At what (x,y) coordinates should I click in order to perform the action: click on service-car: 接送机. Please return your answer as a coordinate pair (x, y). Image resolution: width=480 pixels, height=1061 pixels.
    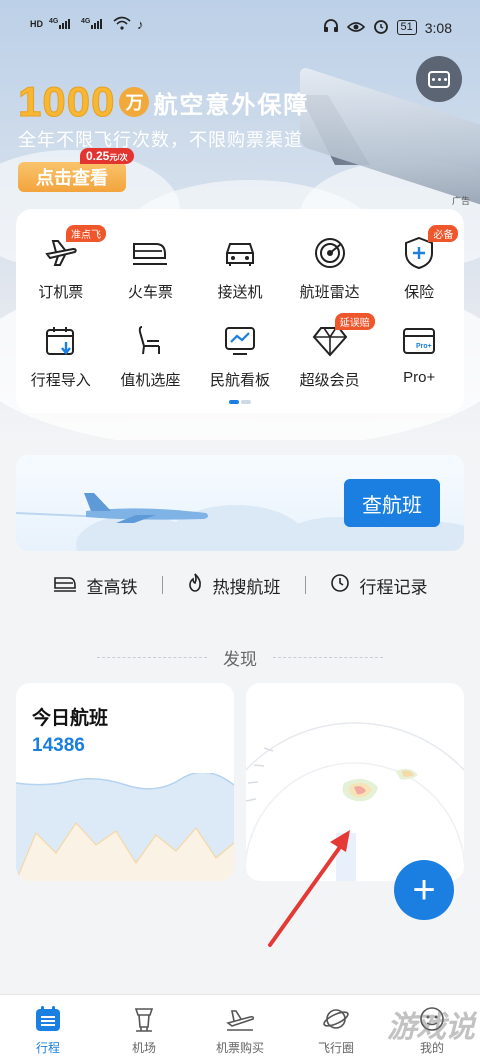
    Looking at the image, I should click on (240, 267).